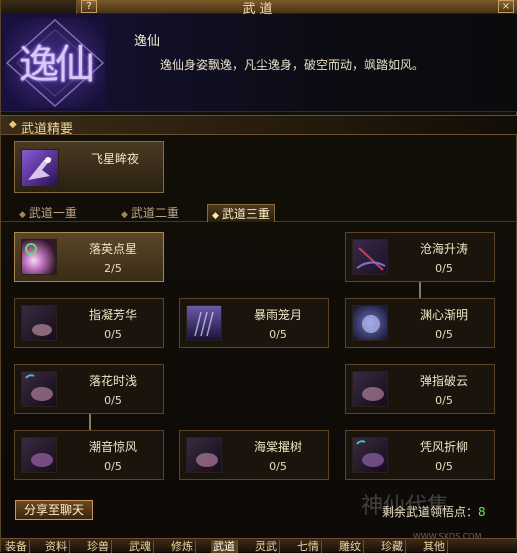 This screenshot has width=517, height=553. Describe the element at coordinates (506, 6) in the screenshot. I see `close-button: ×` at that location.